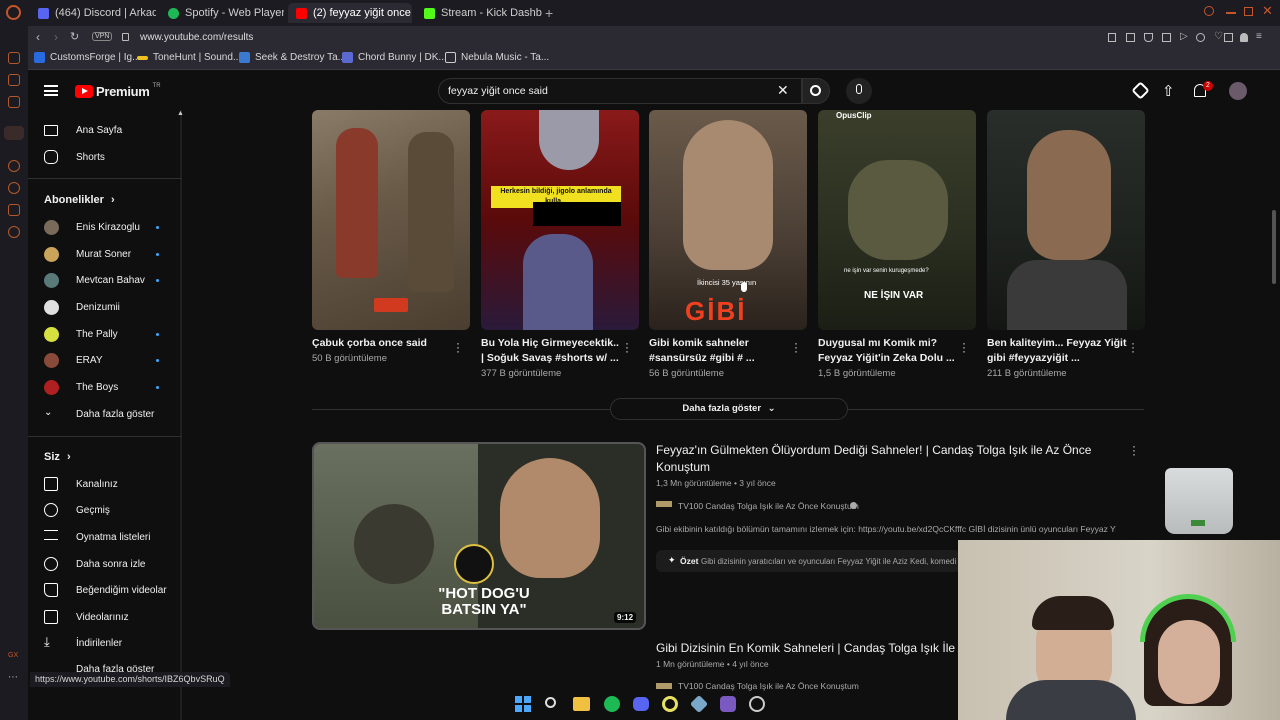  Describe the element at coordinates (14, 232) in the screenshot. I see `sidebar-settings-icon` at that location.